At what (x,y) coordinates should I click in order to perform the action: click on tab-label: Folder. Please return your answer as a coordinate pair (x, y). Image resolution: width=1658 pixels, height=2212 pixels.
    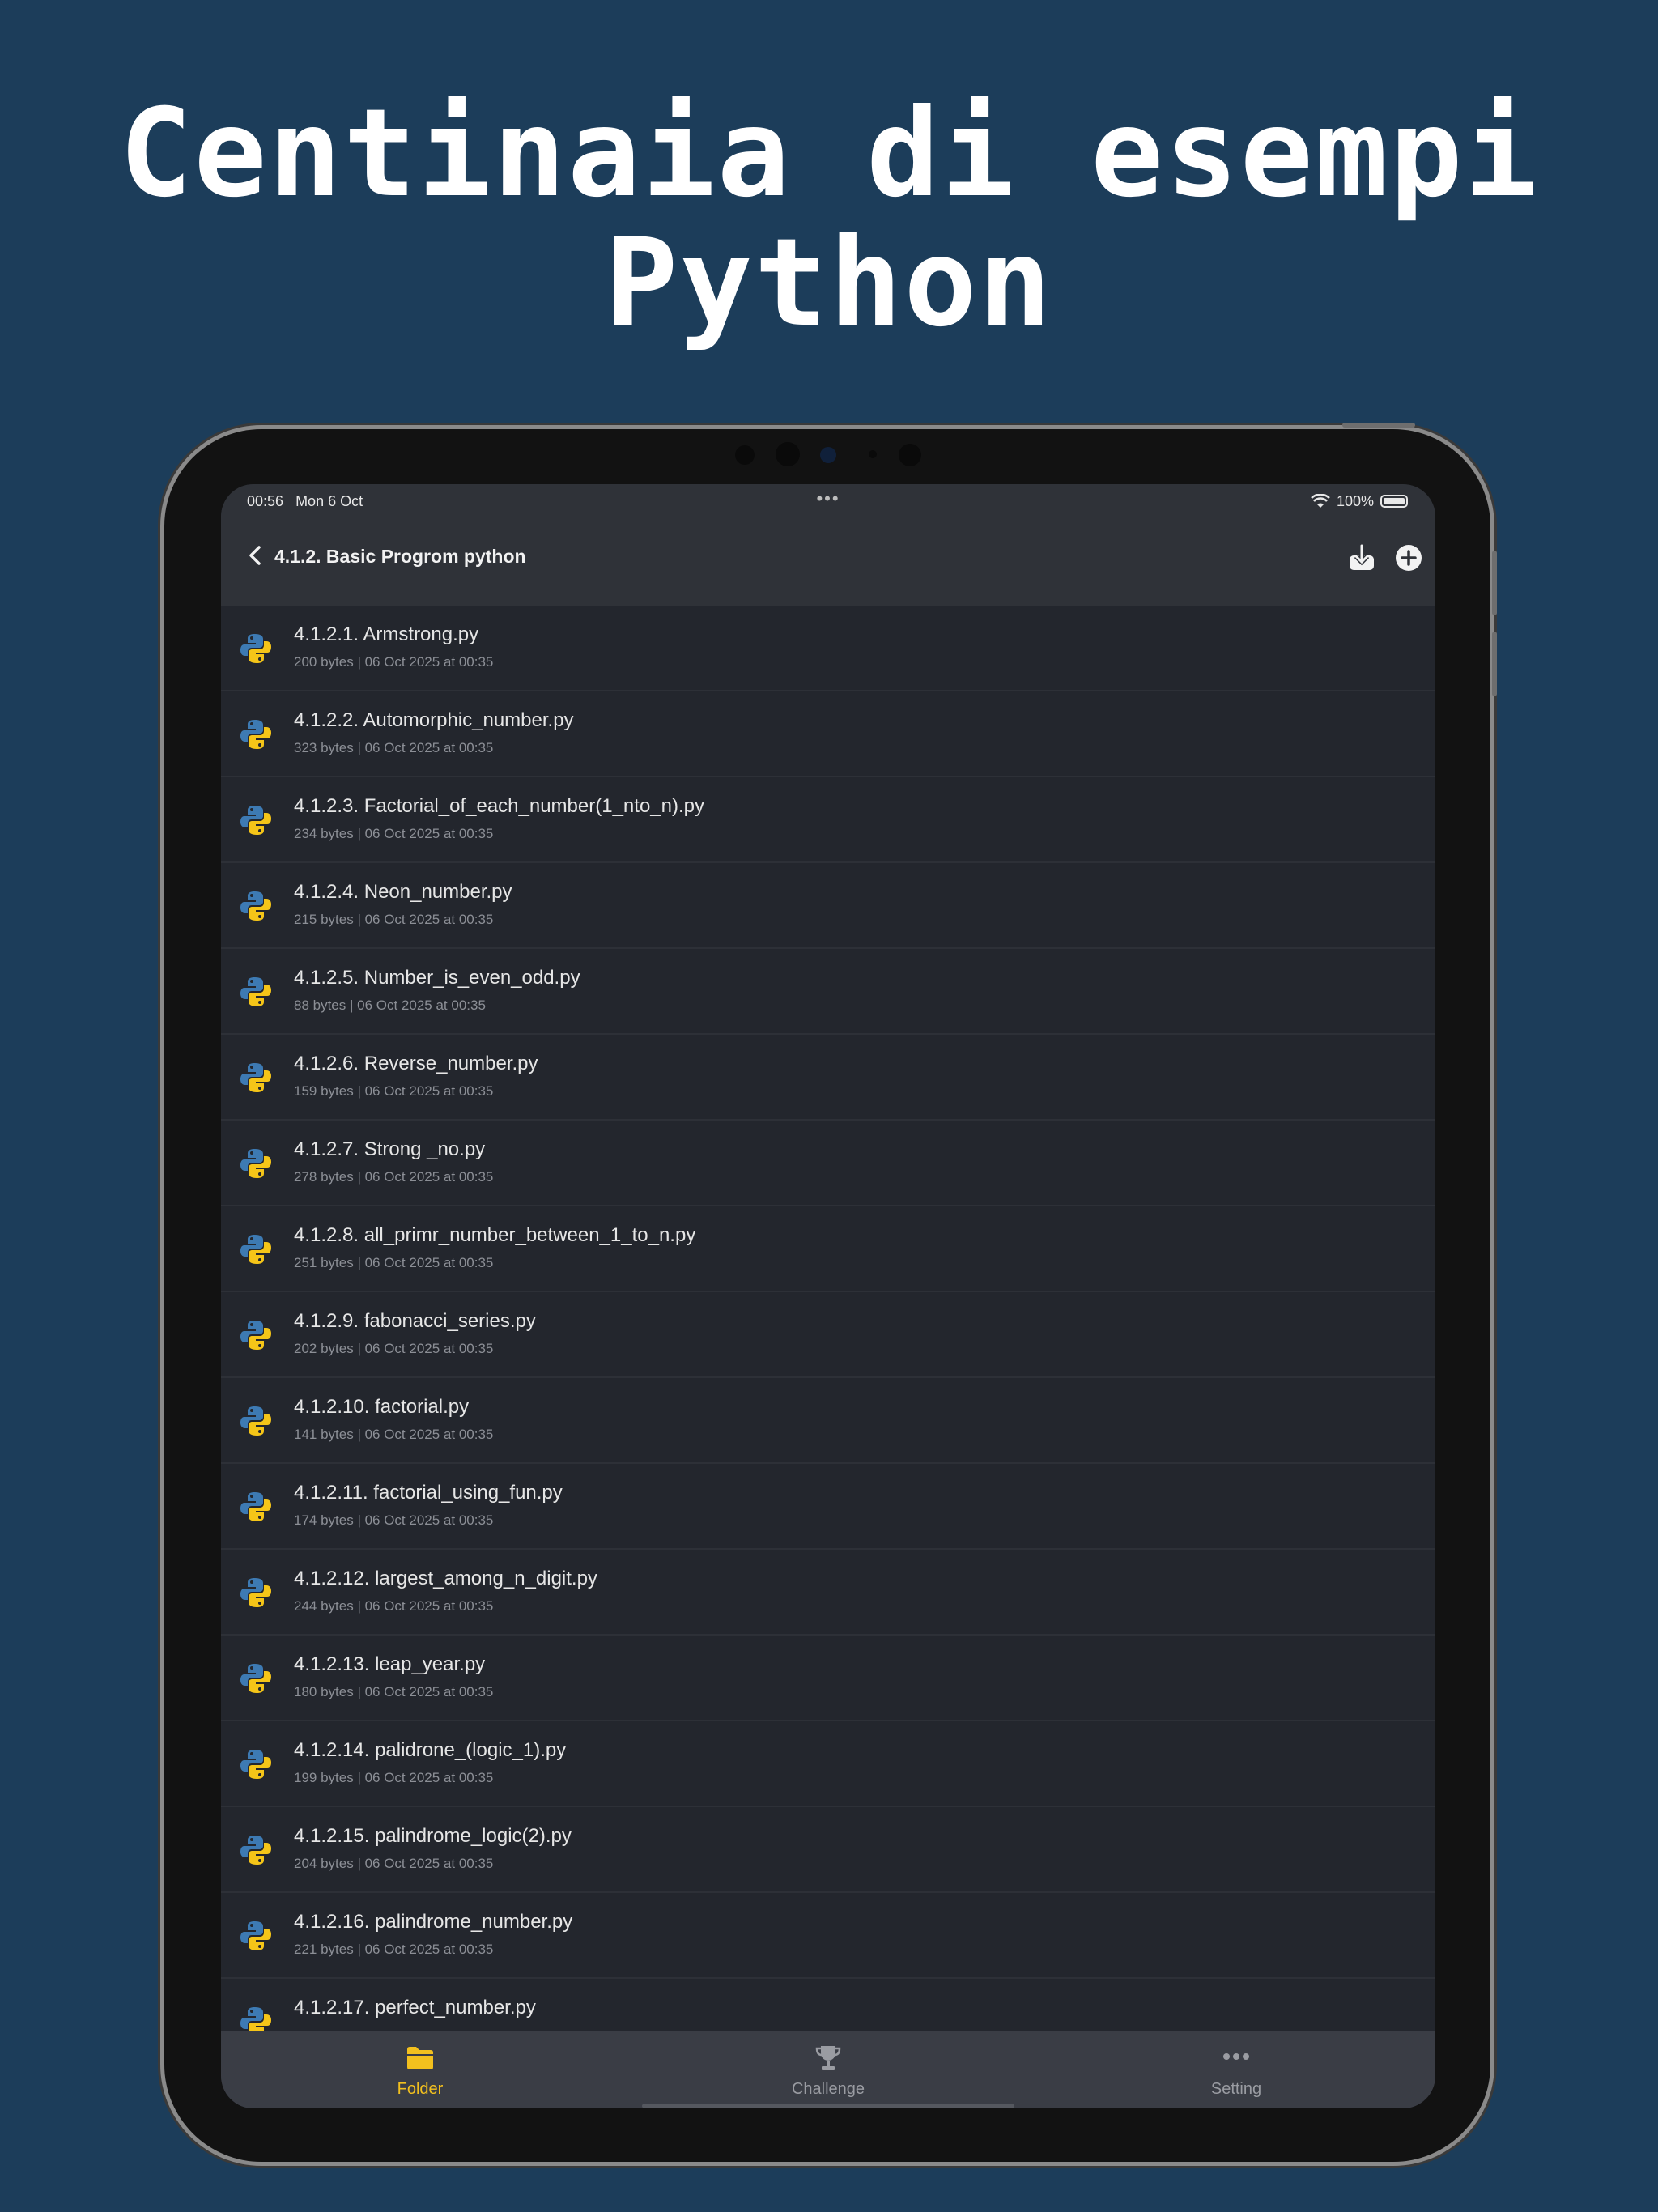
    Looking at the image, I should click on (420, 2089).